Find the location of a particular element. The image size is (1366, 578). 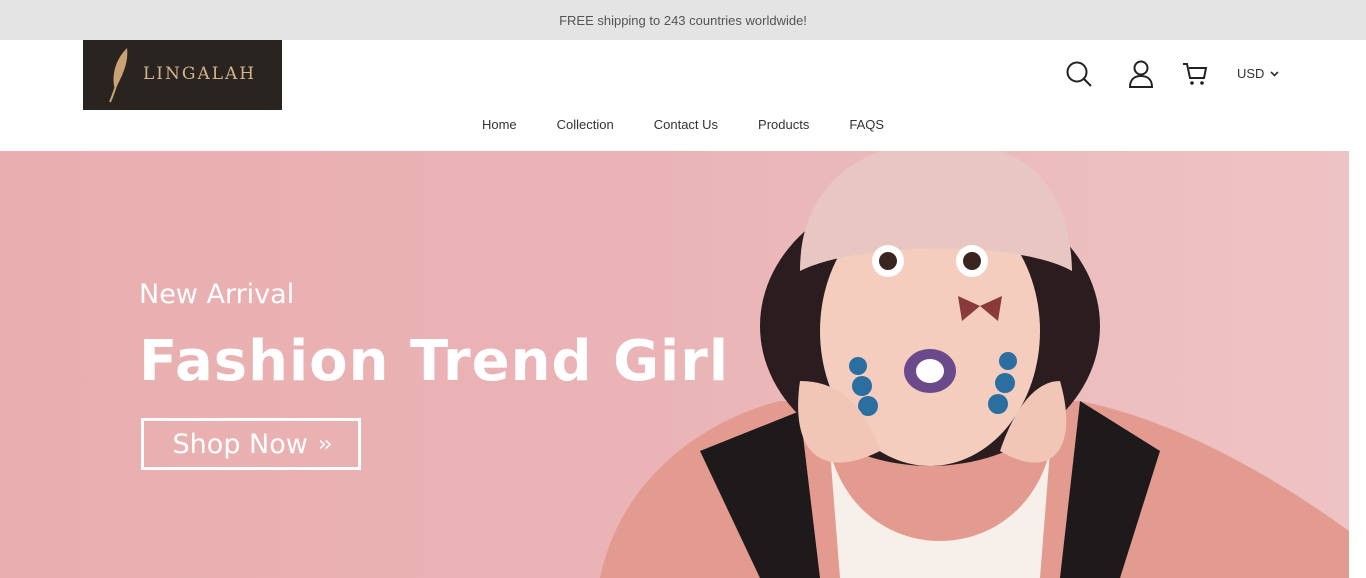

hero-subtitle: New Arrival is located at coordinates (217, 294).